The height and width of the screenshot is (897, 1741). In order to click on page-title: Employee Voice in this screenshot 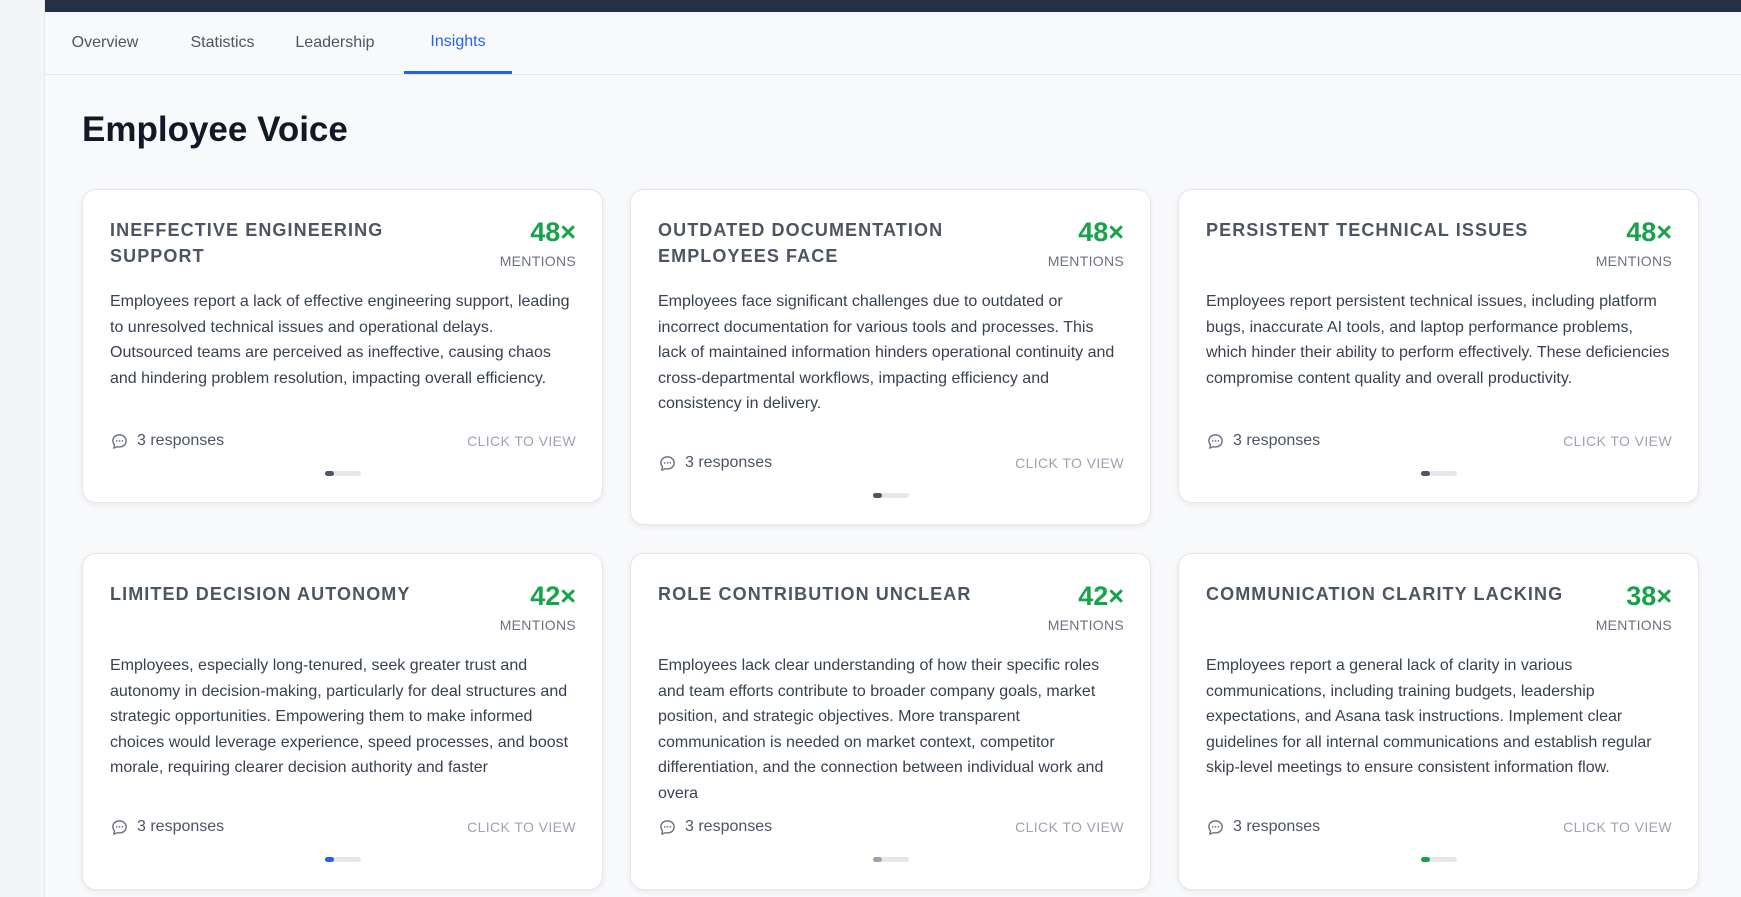, I will do `click(215, 129)`.